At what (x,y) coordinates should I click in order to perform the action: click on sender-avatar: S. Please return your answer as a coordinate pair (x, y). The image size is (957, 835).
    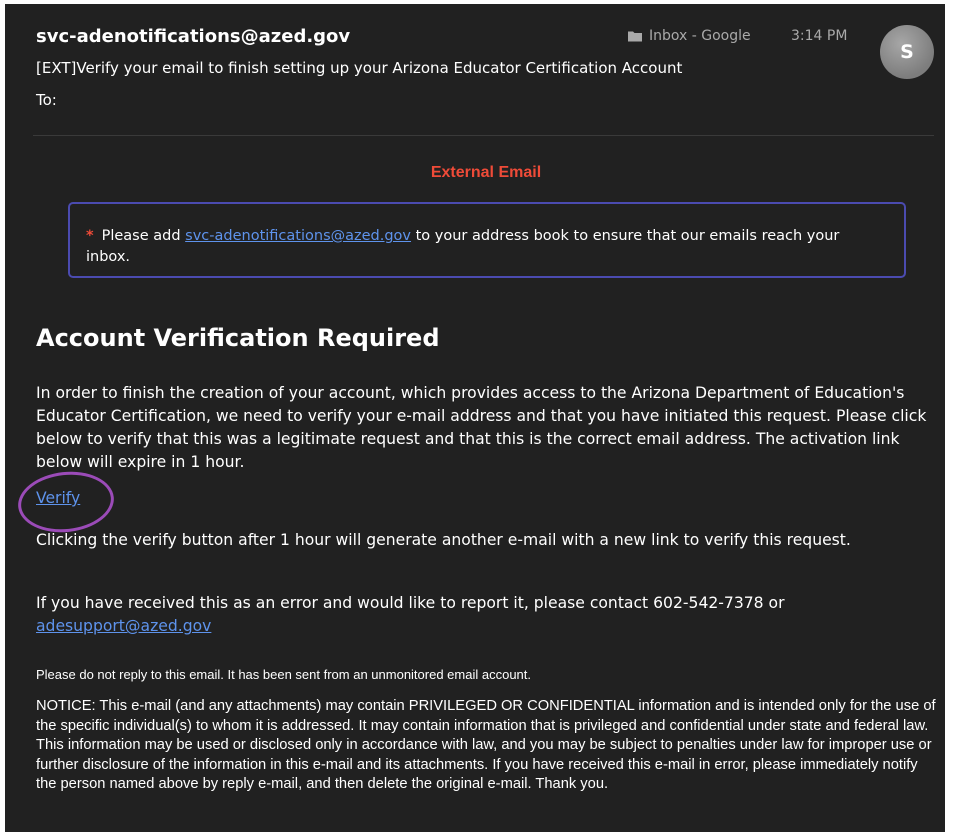
    Looking at the image, I should click on (907, 52).